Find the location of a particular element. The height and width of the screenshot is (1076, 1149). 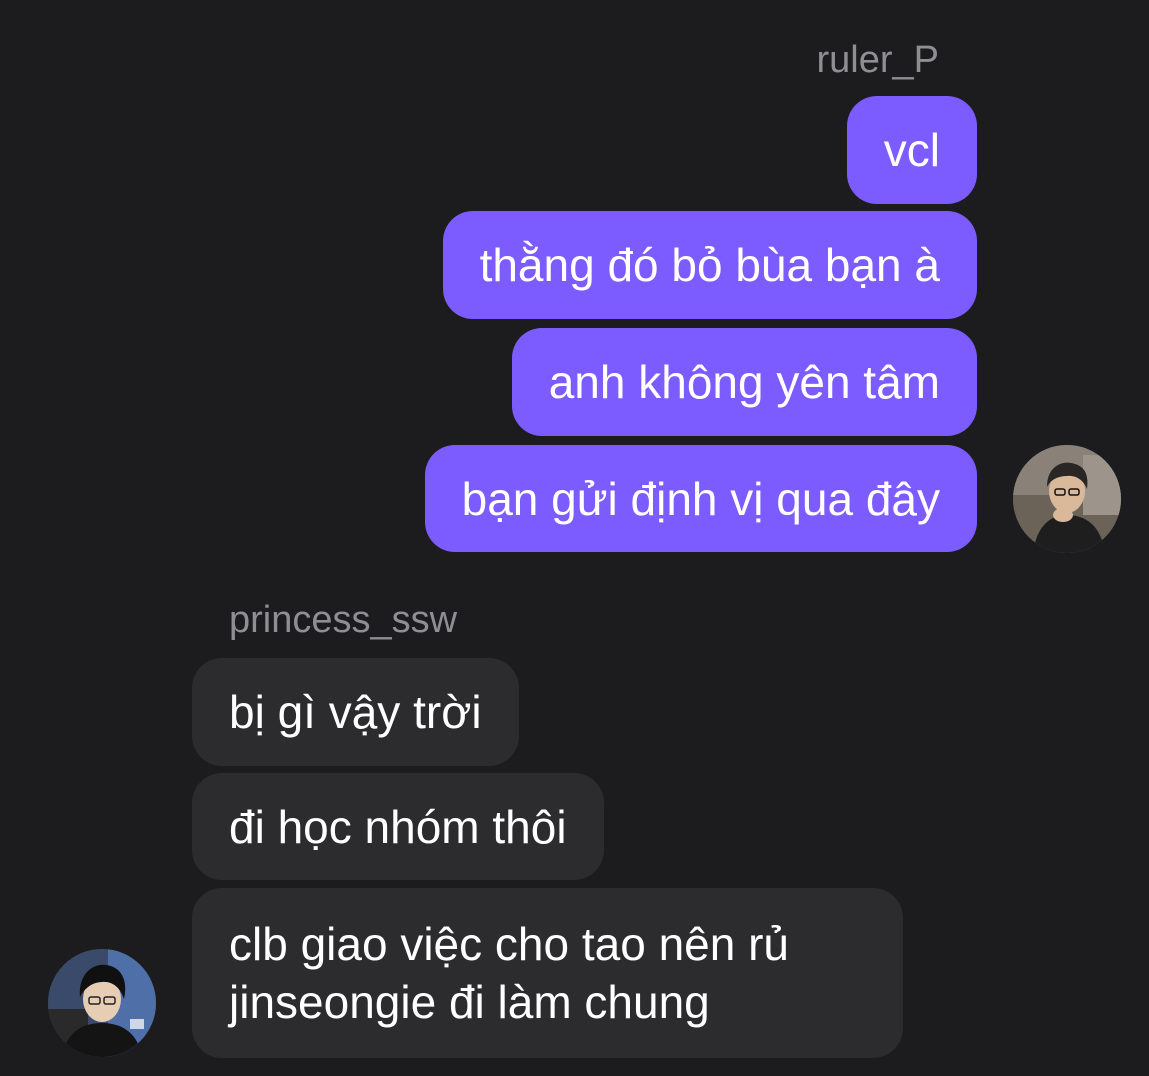

message-bubble-outgoing: vcl is located at coordinates (911, 150).